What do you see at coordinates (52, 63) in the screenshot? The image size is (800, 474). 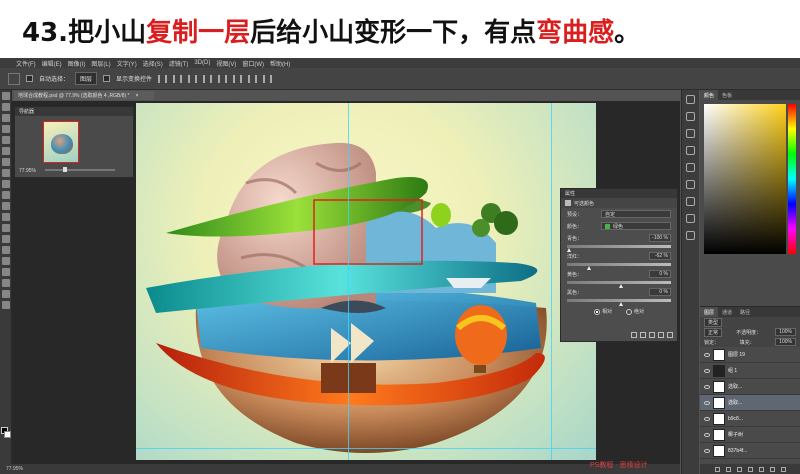 I see `menu-edit: 编辑(E)` at bounding box center [52, 63].